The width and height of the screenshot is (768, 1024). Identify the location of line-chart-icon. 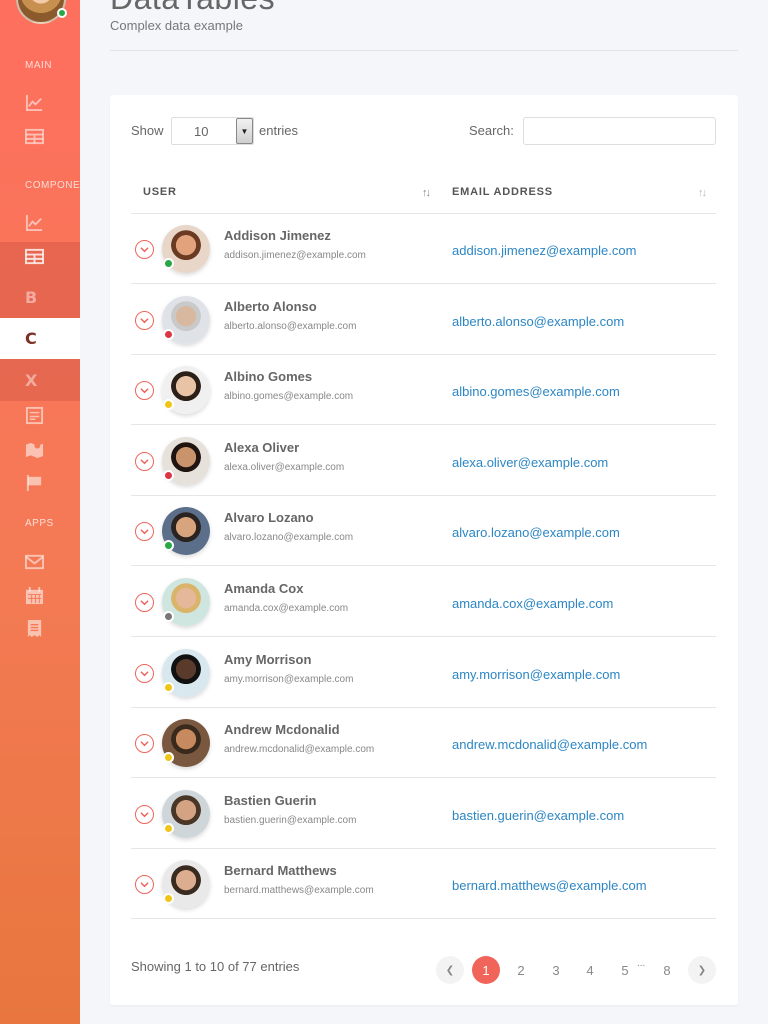
(34, 105).